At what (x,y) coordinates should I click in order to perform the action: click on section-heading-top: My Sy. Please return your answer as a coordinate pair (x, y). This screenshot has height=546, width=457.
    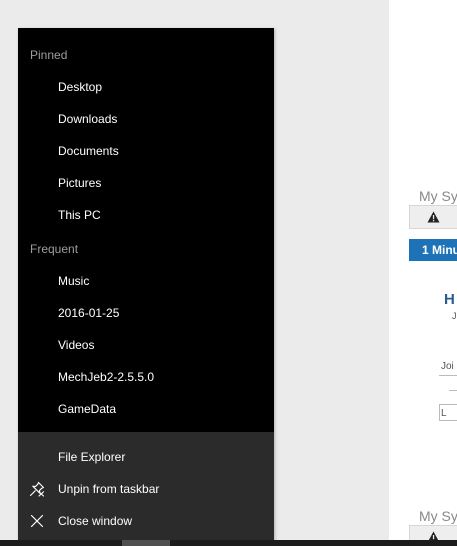
    Looking at the image, I should click on (438, 196).